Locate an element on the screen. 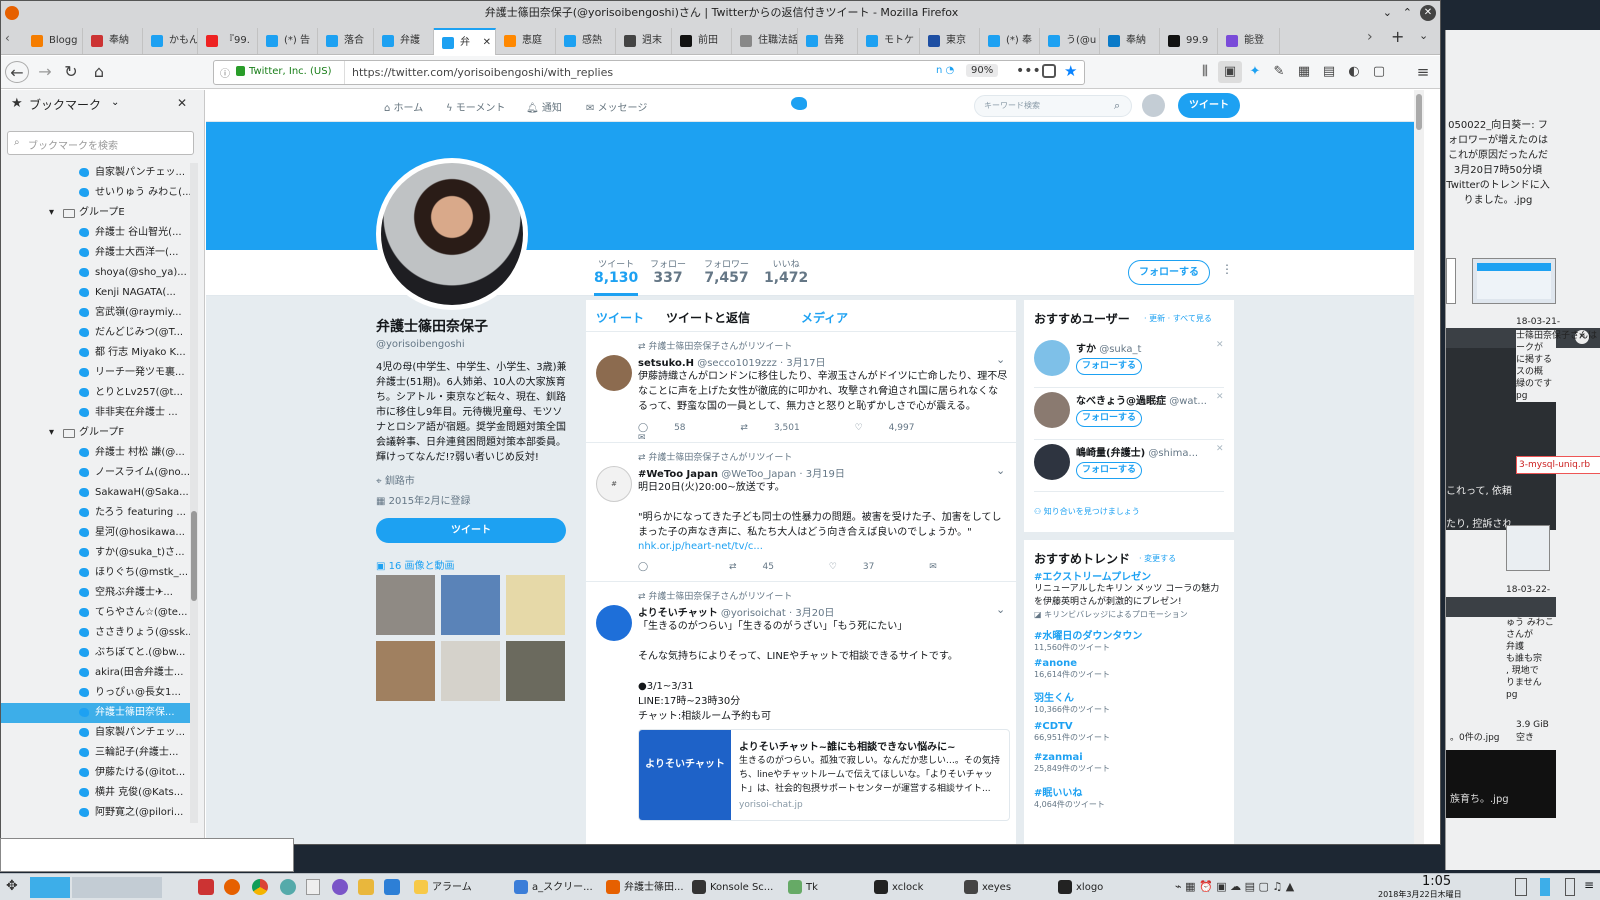 Image resolution: width=1600 pixels, height=900 pixels. app-launcher-icon: ✥ is located at coordinates (12, 886).